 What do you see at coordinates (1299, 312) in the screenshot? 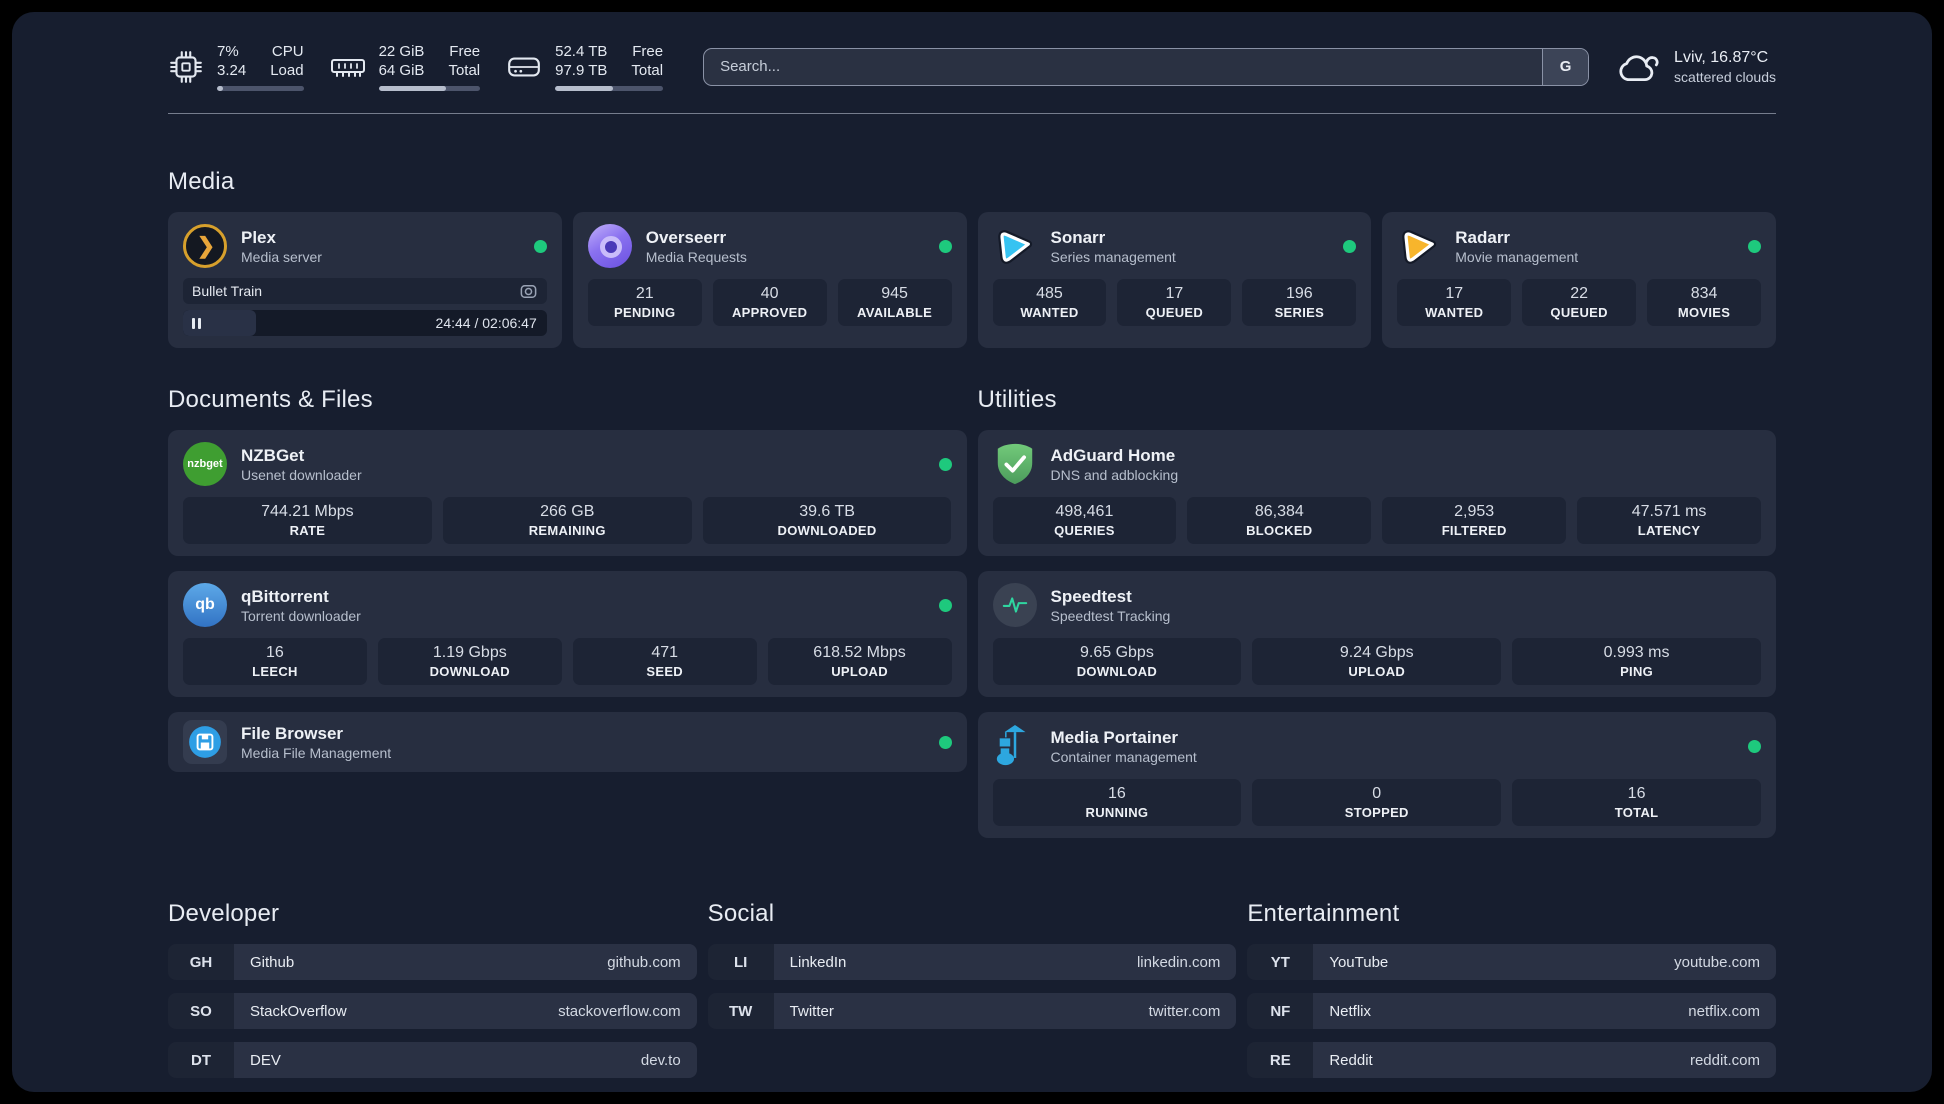
I see `stat-label: SERIES` at bounding box center [1299, 312].